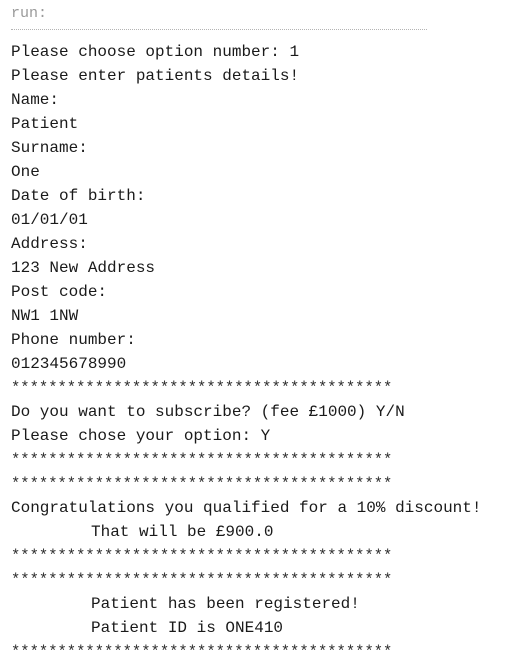  What do you see at coordinates (73, 340) in the screenshot?
I see `output-line: Phone number:` at bounding box center [73, 340].